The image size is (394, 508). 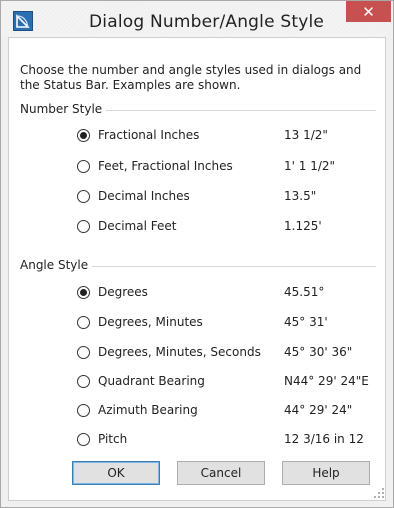 I want to click on radio-label: Quadrant Bearing, so click(x=151, y=381).